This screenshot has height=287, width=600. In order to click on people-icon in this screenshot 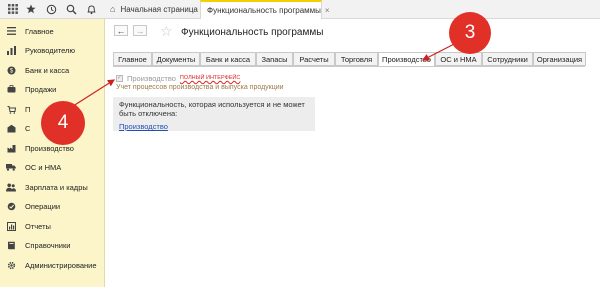, I will do `click(11, 187)`.